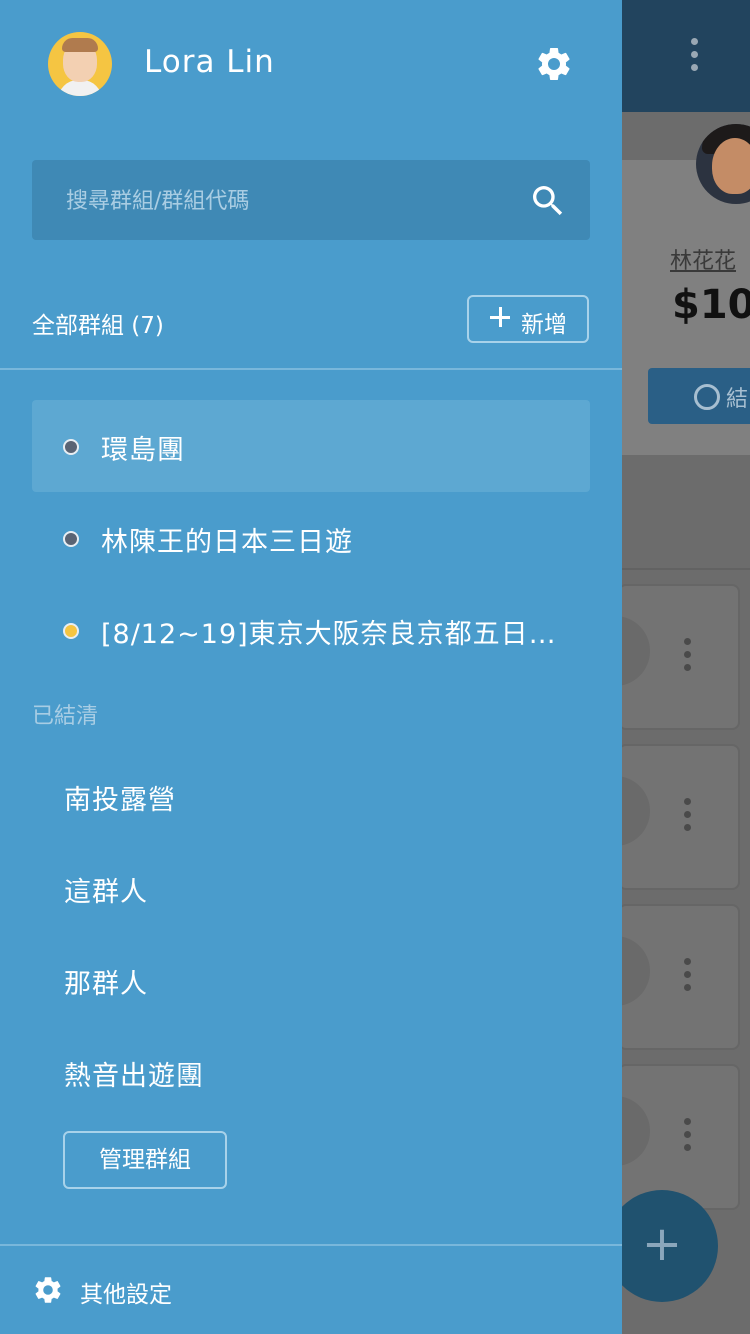  Describe the element at coordinates (686, 569) in the screenshot. I see `background-divider` at that location.